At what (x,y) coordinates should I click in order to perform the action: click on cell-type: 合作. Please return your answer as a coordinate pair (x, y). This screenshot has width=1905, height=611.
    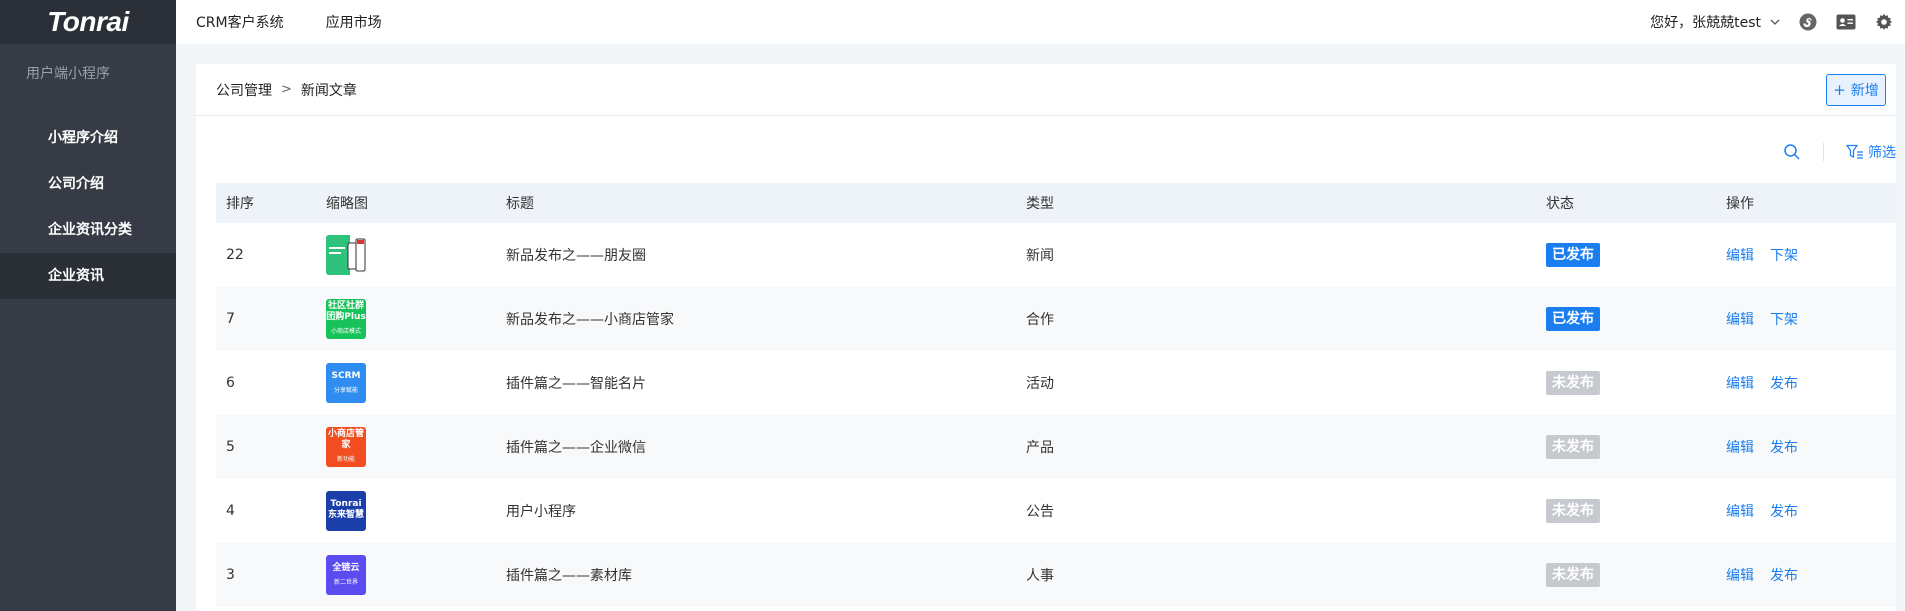
    Looking at the image, I should click on (1040, 320).